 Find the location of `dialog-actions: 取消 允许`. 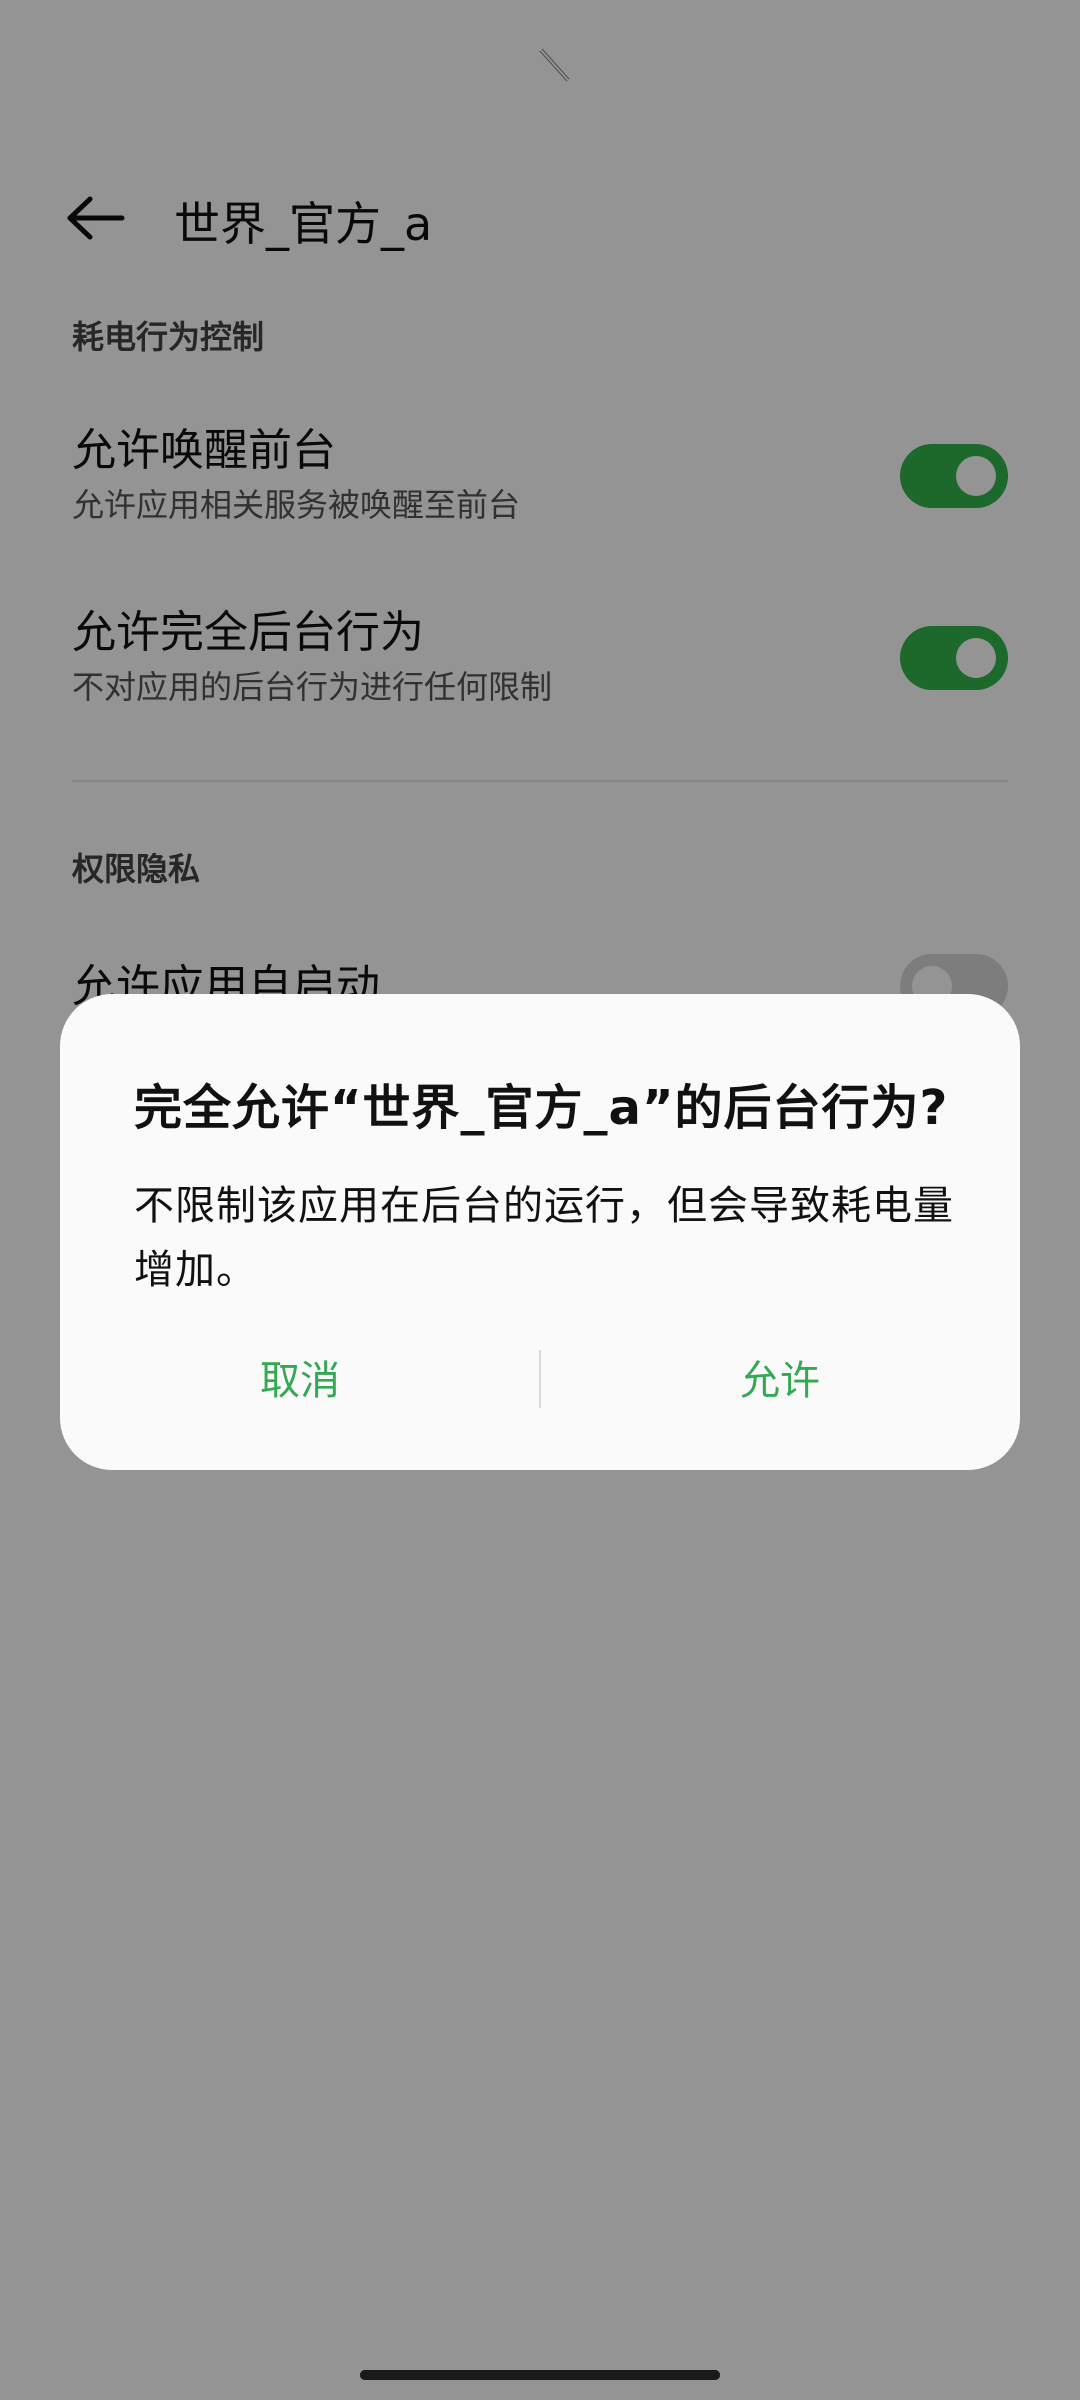

dialog-actions: 取消 允许 is located at coordinates (540, 1377).